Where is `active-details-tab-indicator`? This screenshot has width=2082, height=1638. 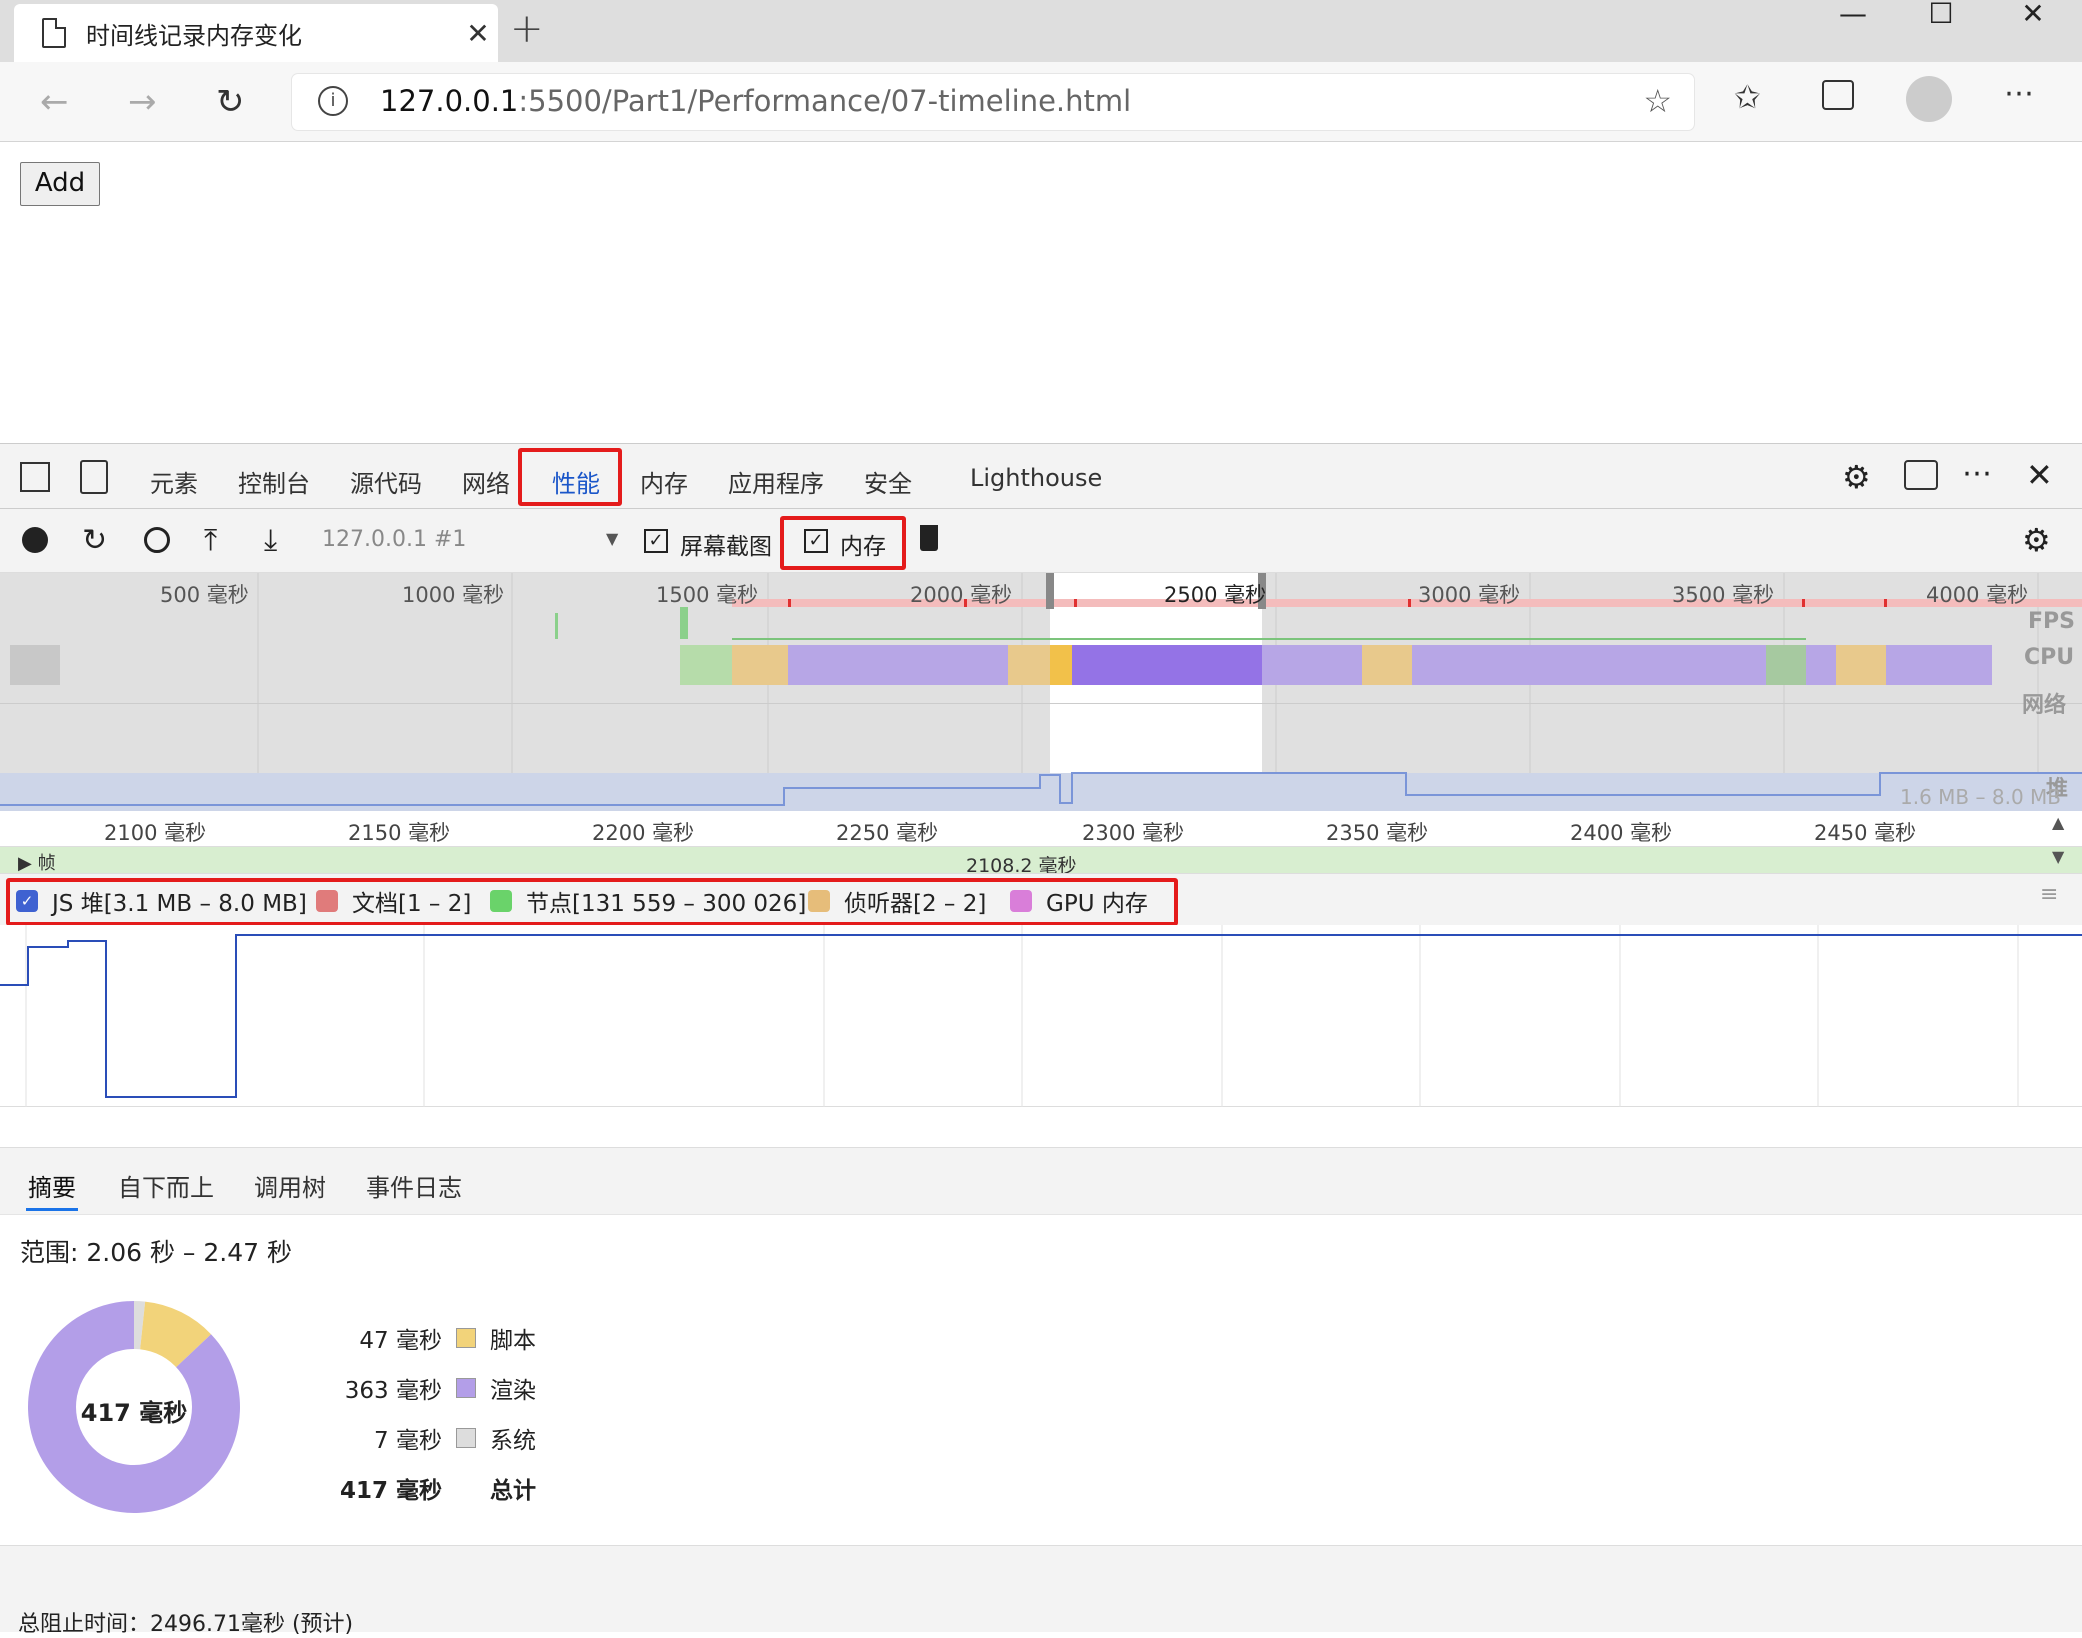 active-details-tab-indicator is located at coordinates (52, 1209).